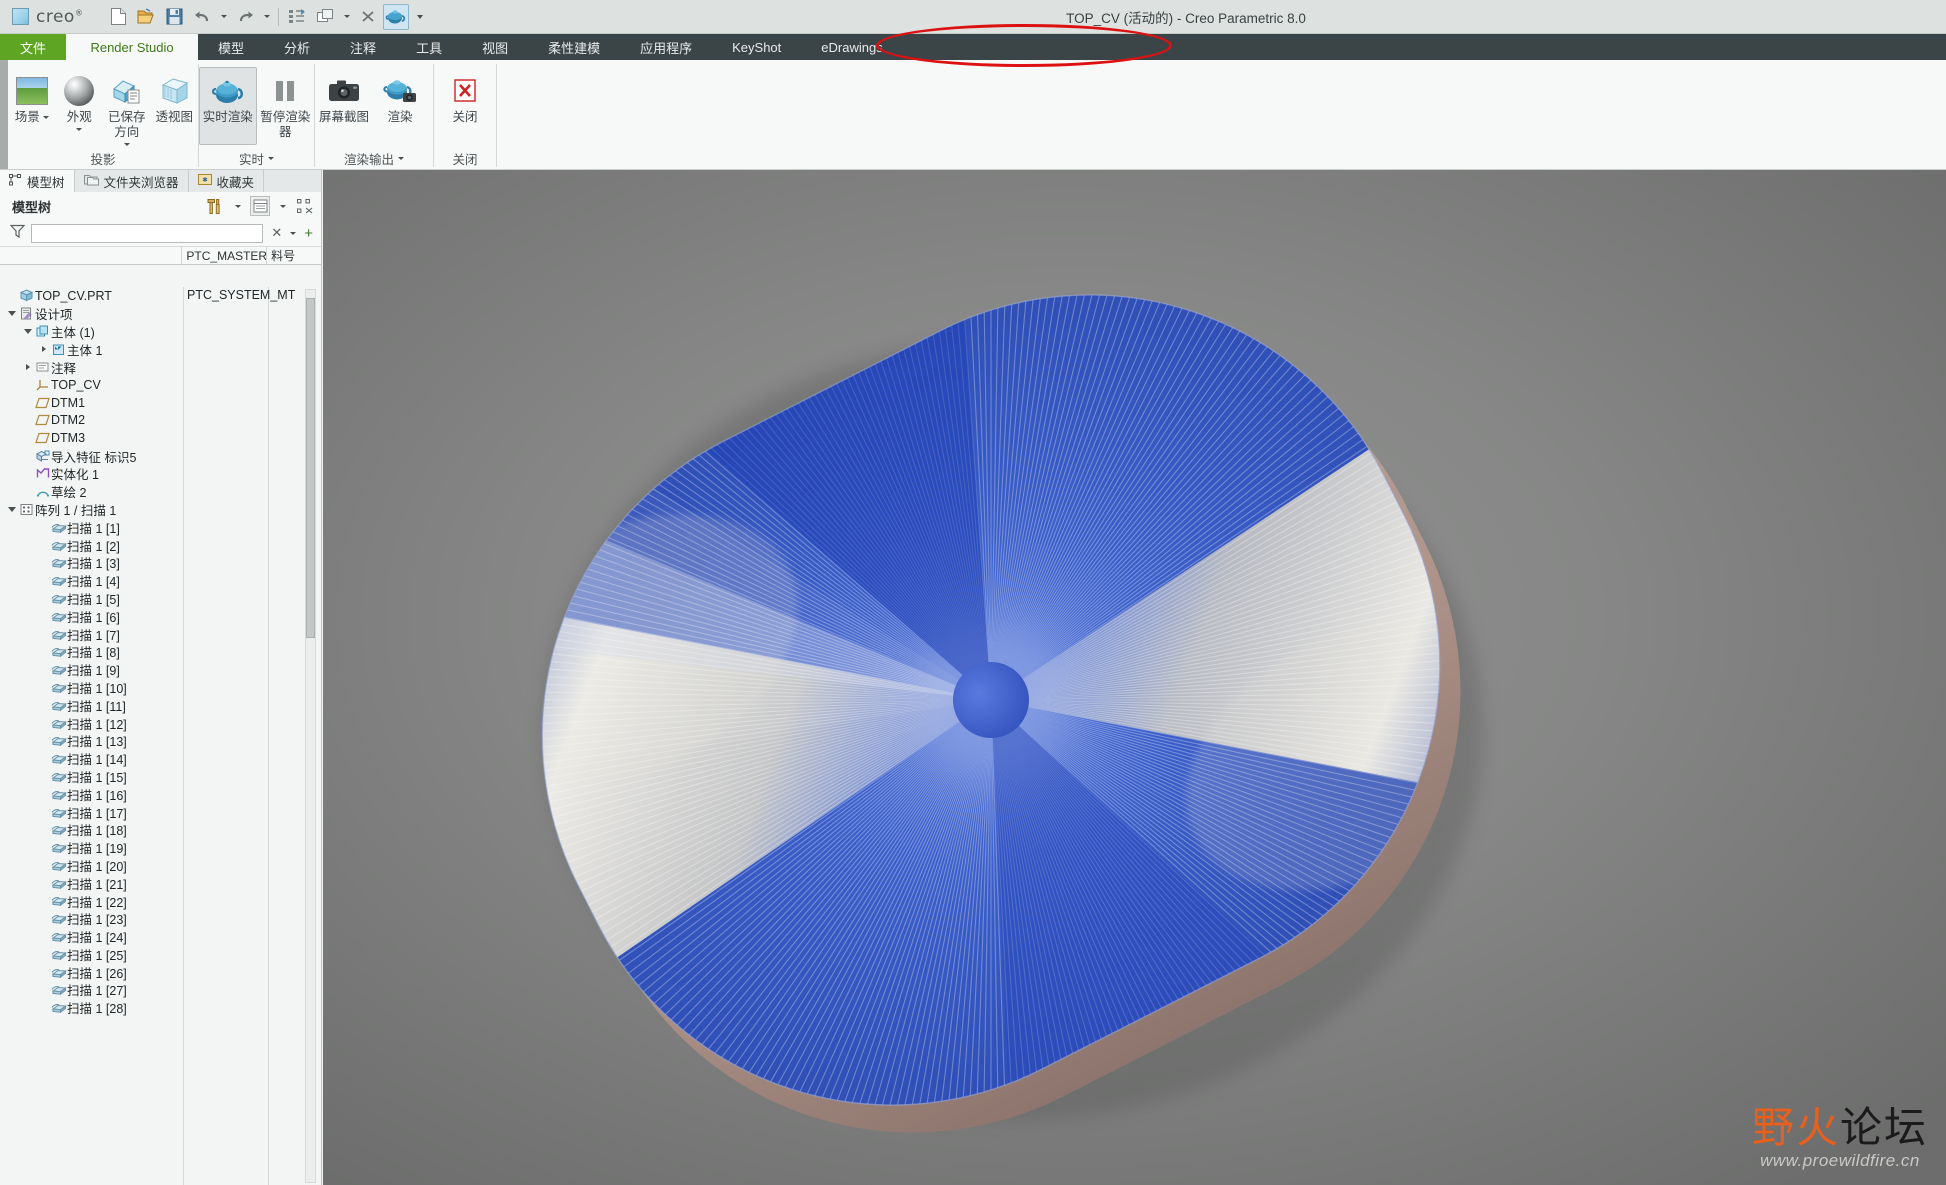 The image size is (1946, 1185). What do you see at coordinates (308, 233) in the screenshot?
I see `add-plus-icon: +` at bounding box center [308, 233].